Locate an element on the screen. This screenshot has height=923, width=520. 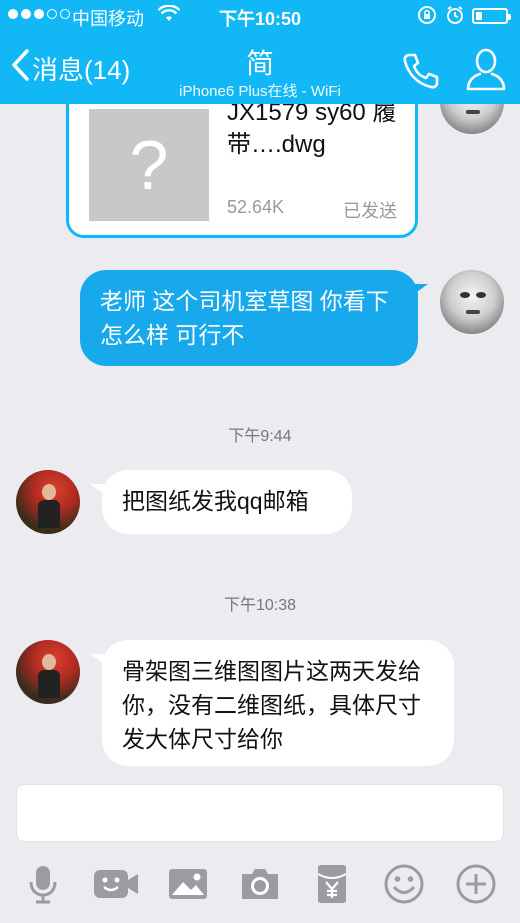
input-toolbar is located at coordinates (260, 884).